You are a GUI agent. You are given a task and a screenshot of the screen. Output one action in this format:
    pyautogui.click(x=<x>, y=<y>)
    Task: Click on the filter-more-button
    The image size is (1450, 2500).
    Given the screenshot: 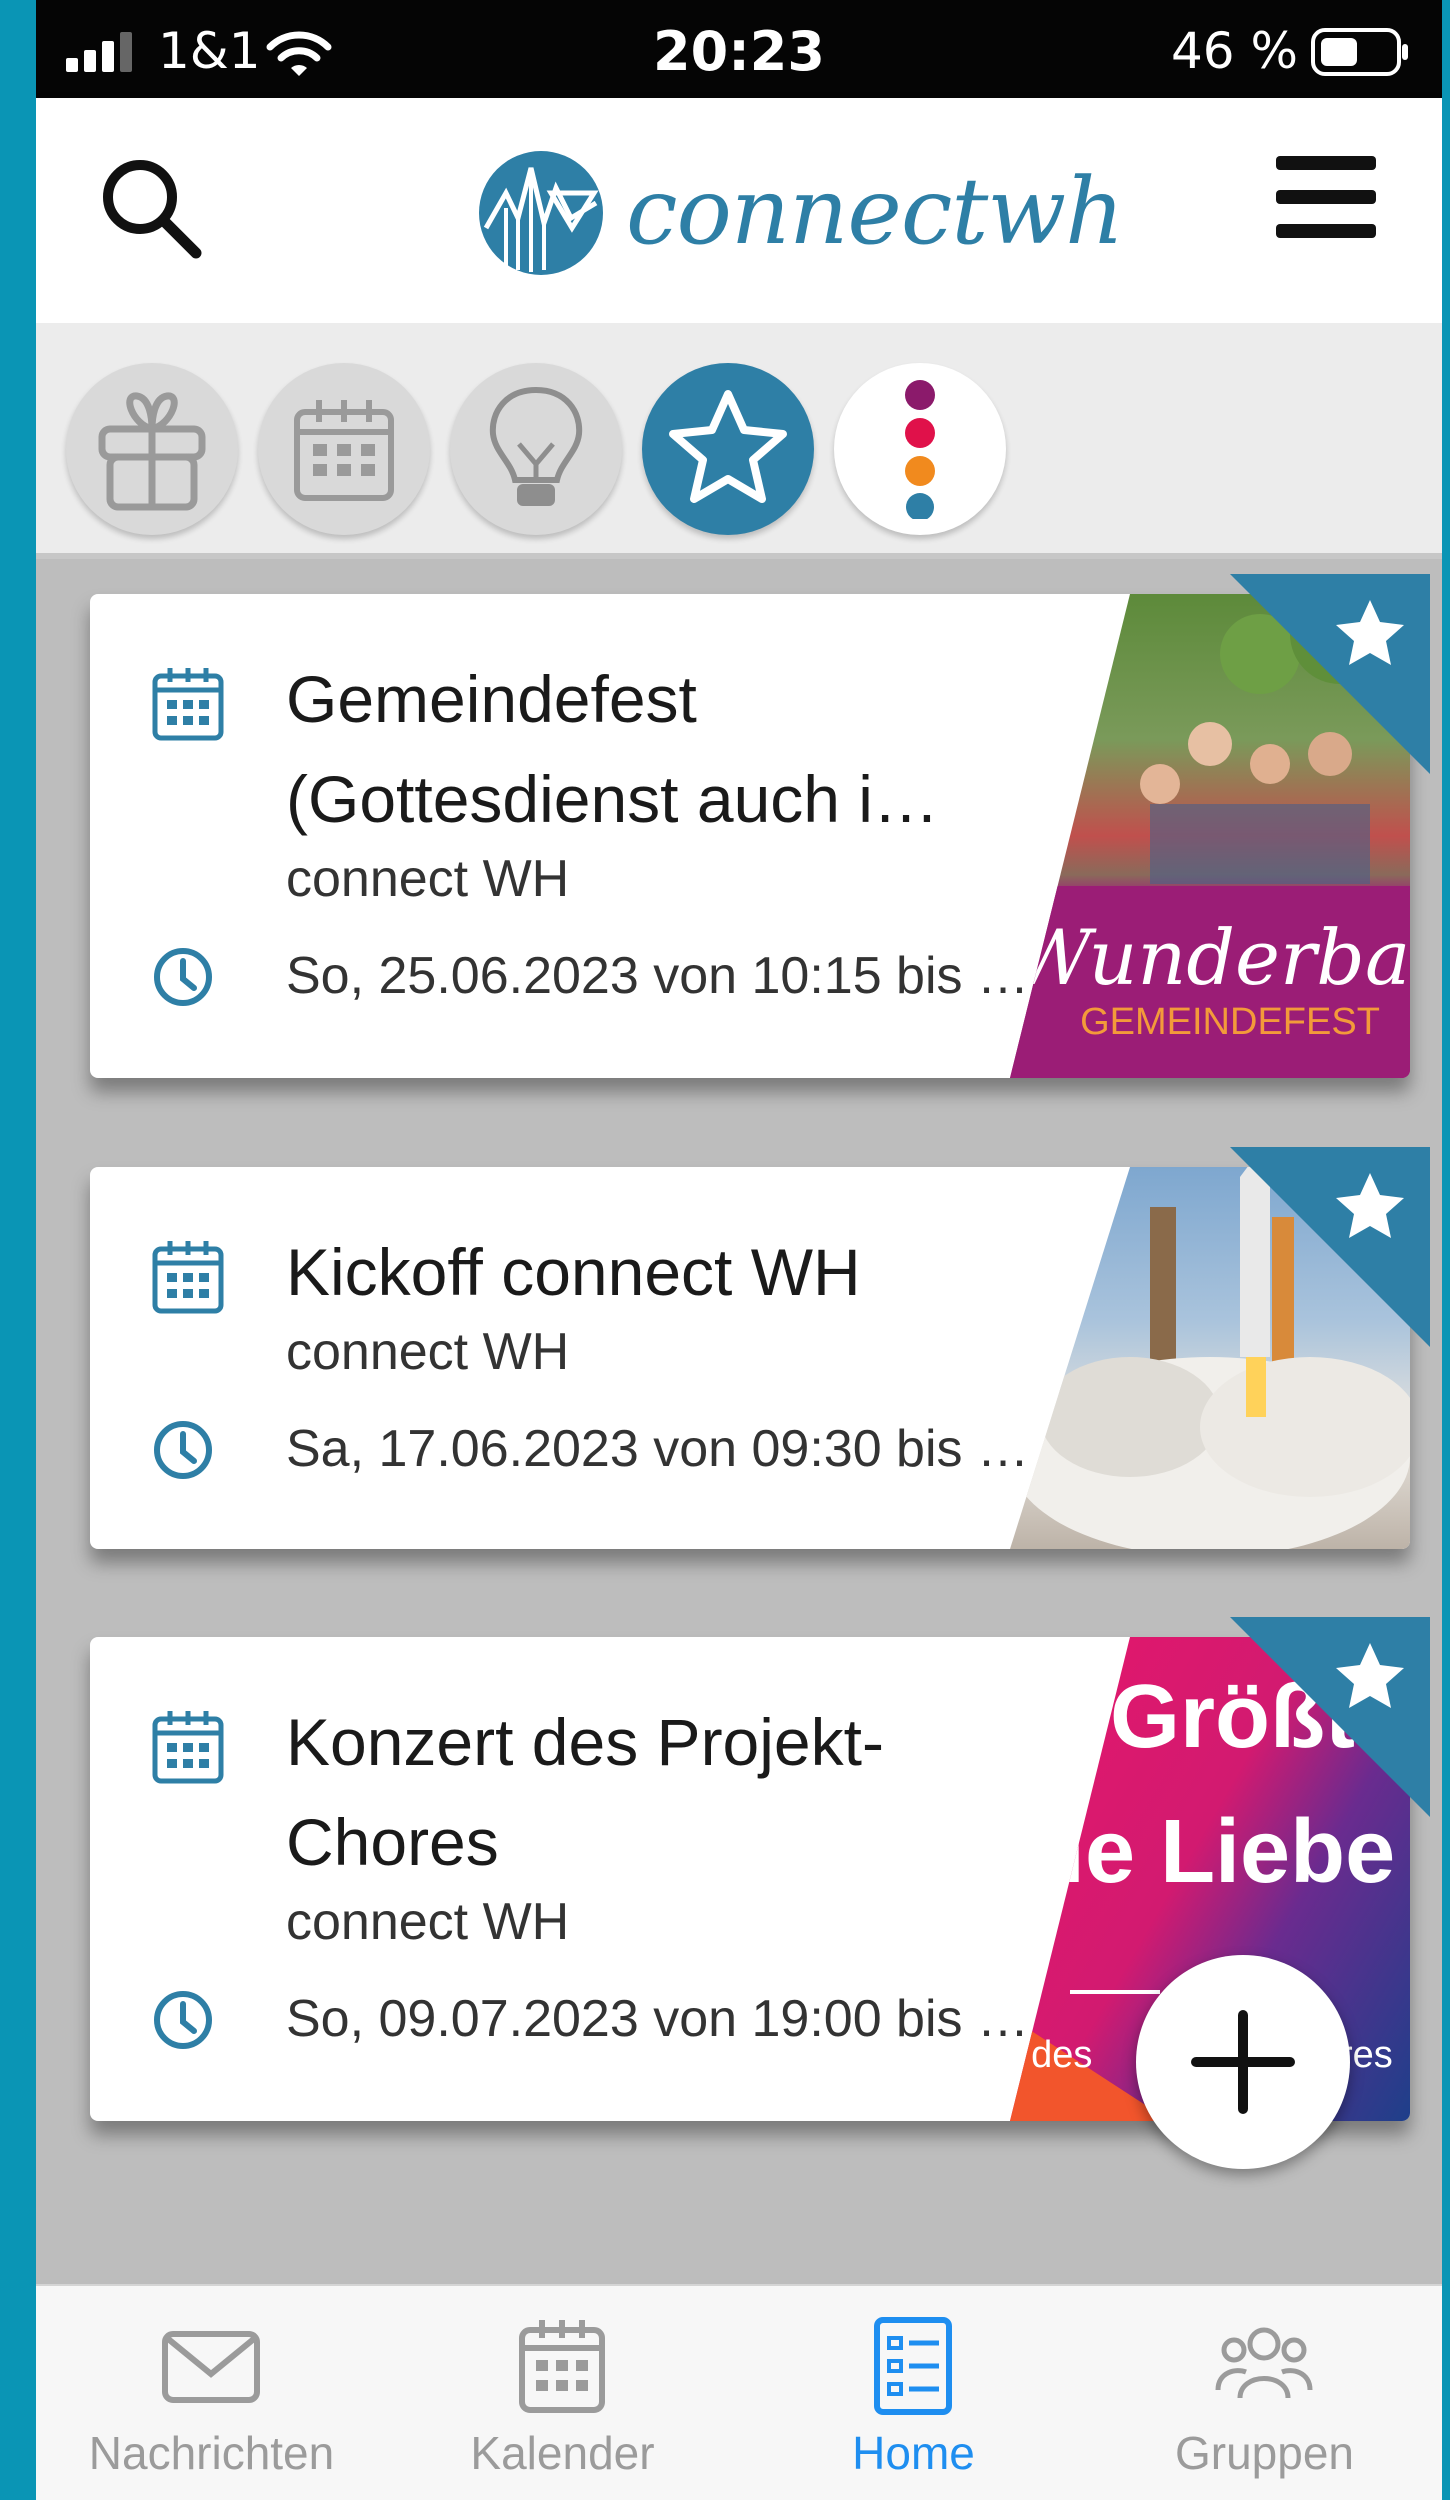 What is the action you would take?
    pyautogui.click(x=920, y=449)
    